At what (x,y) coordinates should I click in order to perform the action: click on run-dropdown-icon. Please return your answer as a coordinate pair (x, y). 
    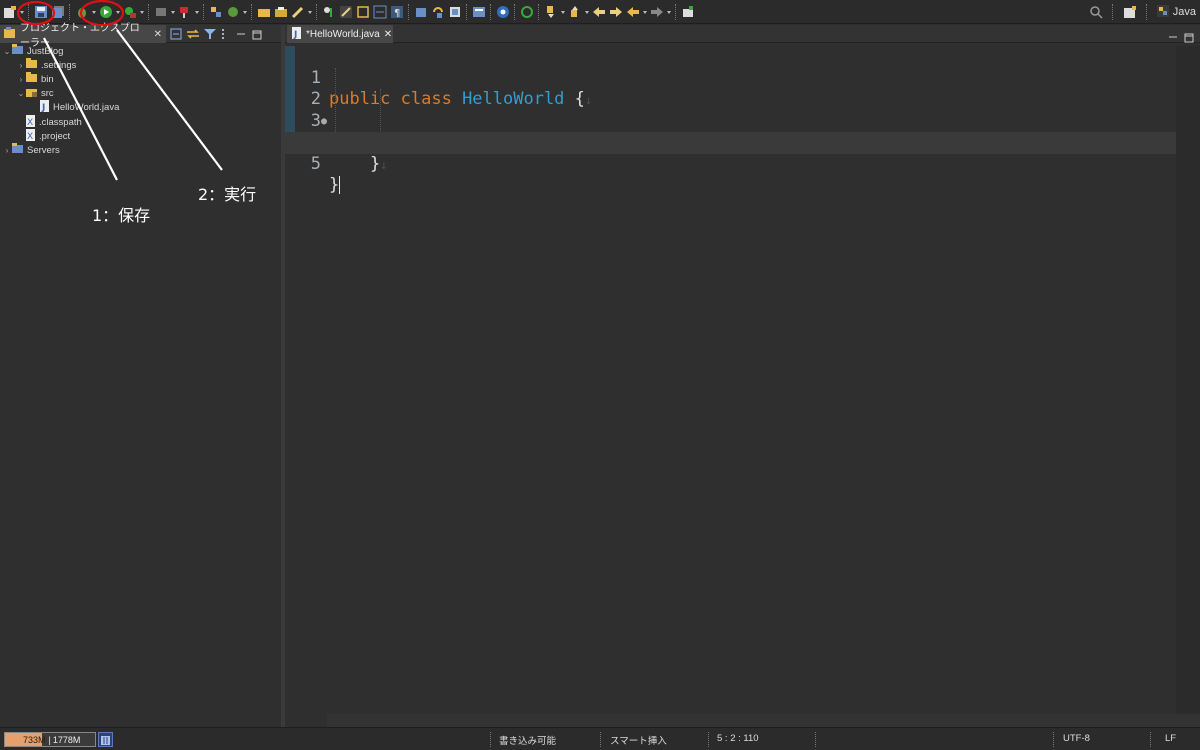
    Looking at the image, I should click on (118, 12).